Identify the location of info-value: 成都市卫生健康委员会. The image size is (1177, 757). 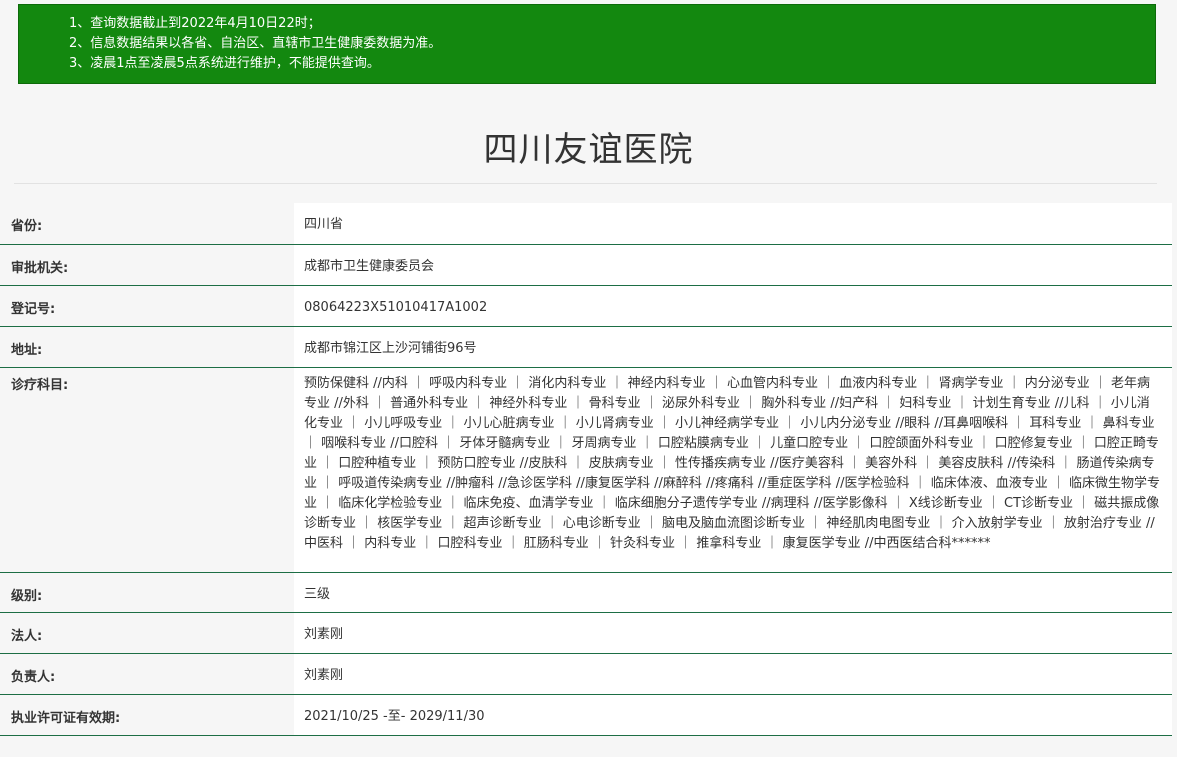
(733, 264).